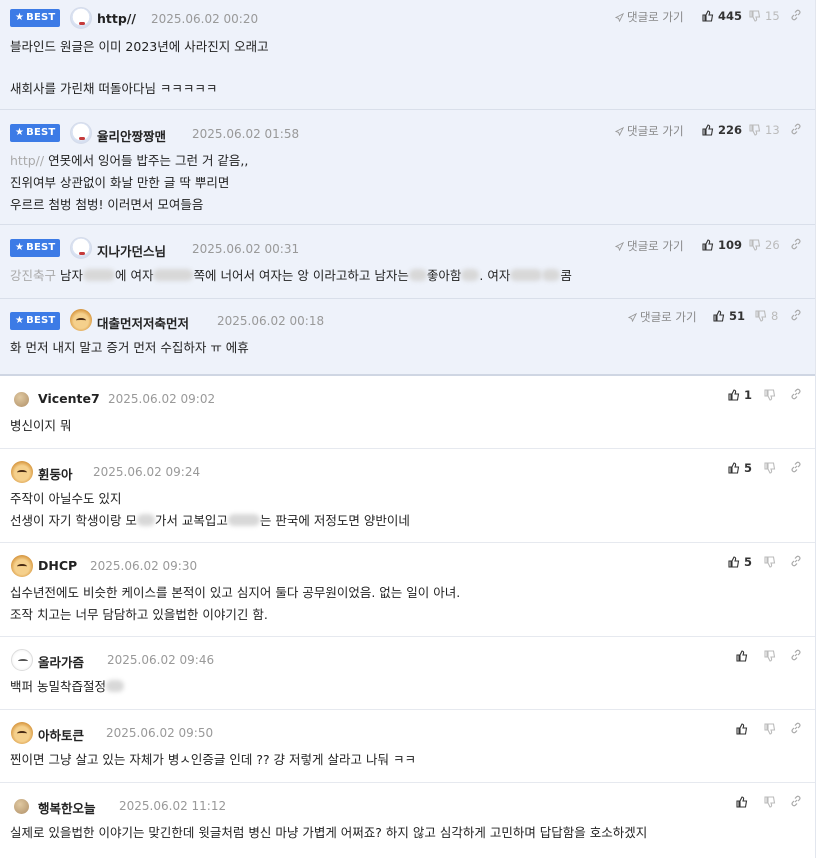 This screenshot has height=858, width=817. Describe the element at coordinates (161, 660) in the screenshot. I see `comment-date: 2025.06.02 09:46` at that location.